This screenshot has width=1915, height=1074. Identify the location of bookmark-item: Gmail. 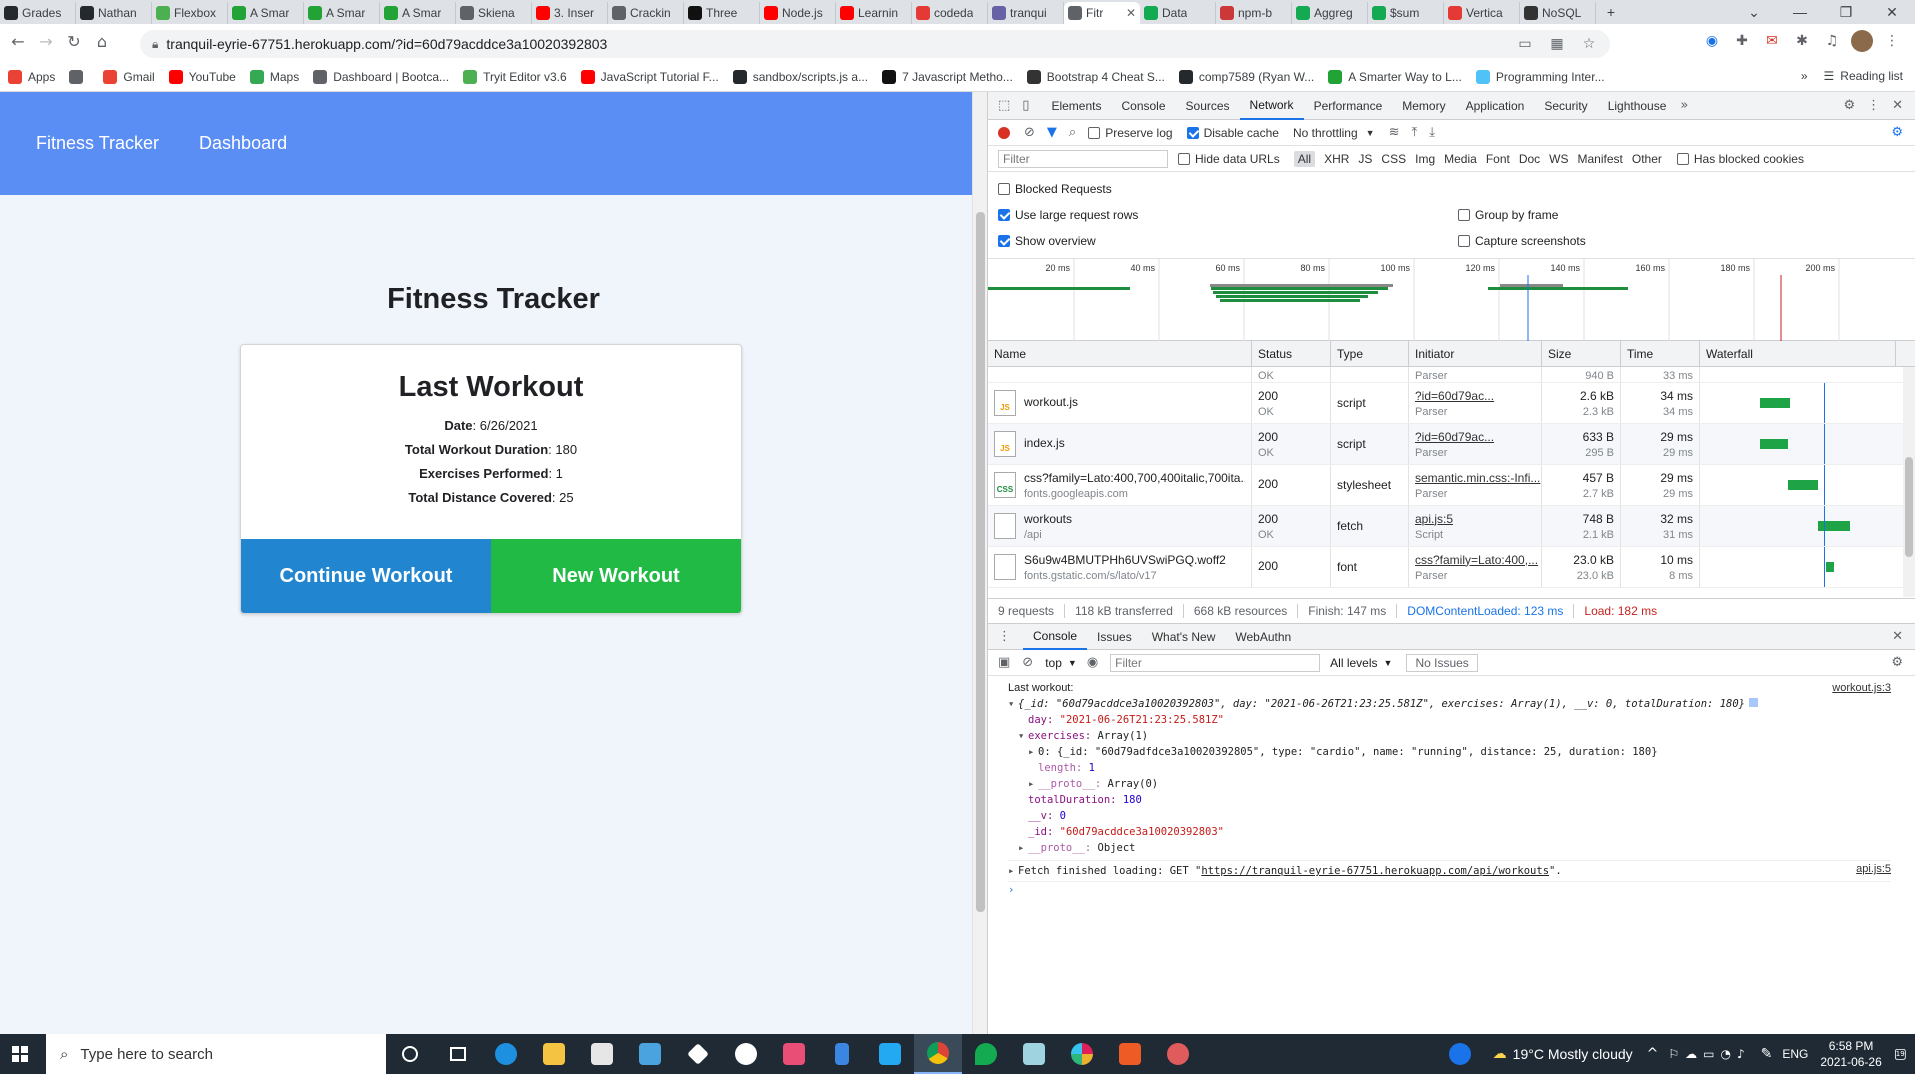
(129, 76).